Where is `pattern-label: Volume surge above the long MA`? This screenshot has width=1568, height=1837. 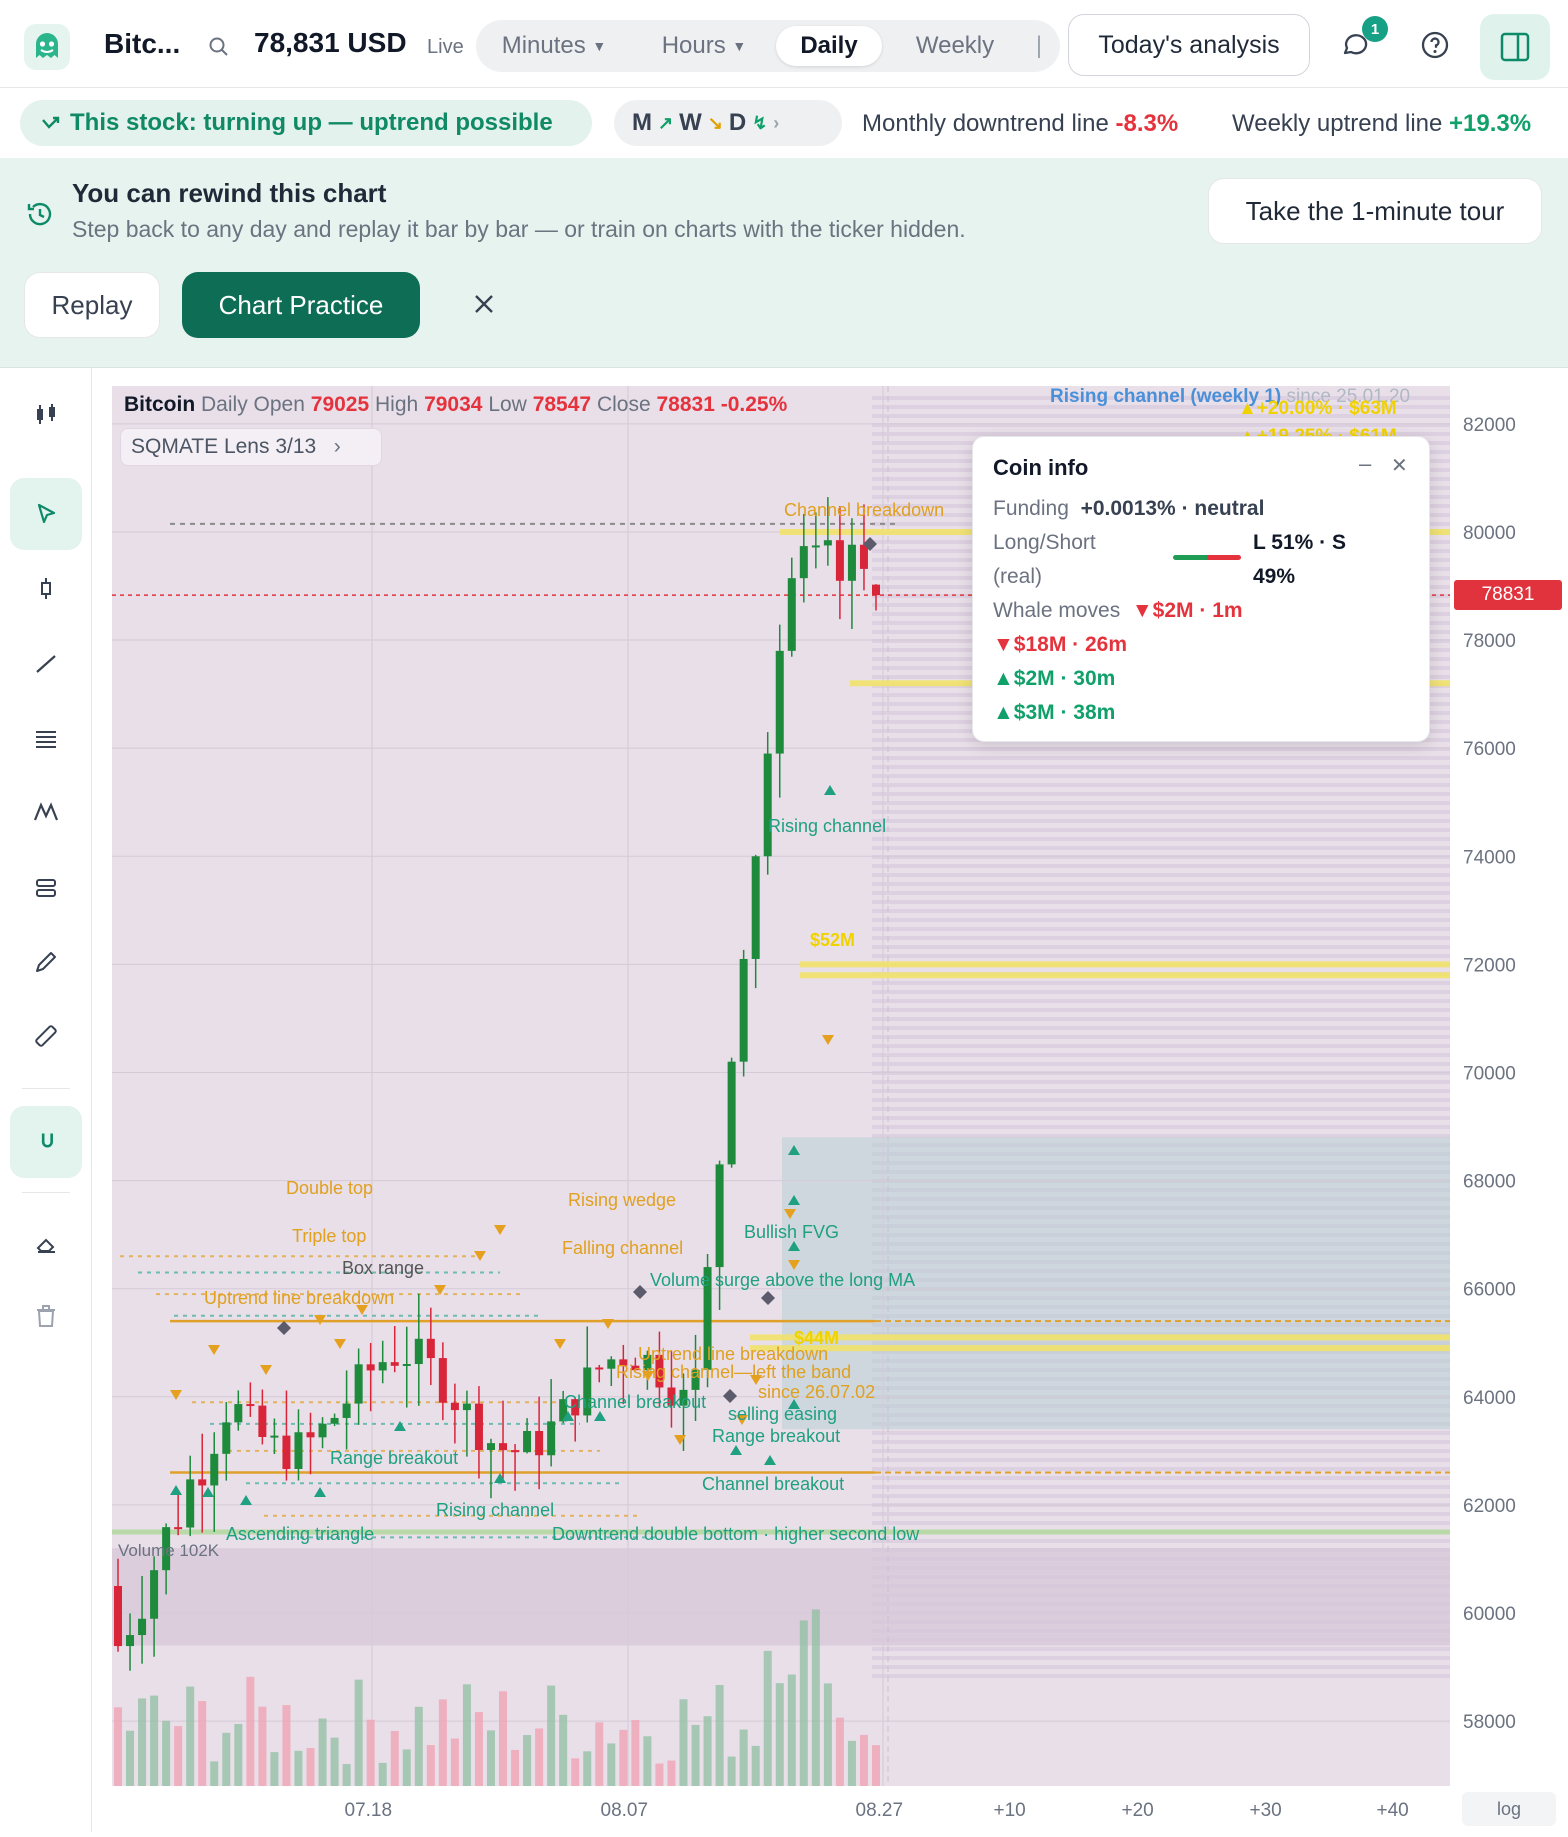
pattern-label: Volume surge above the long MA is located at coordinates (782, 1280).